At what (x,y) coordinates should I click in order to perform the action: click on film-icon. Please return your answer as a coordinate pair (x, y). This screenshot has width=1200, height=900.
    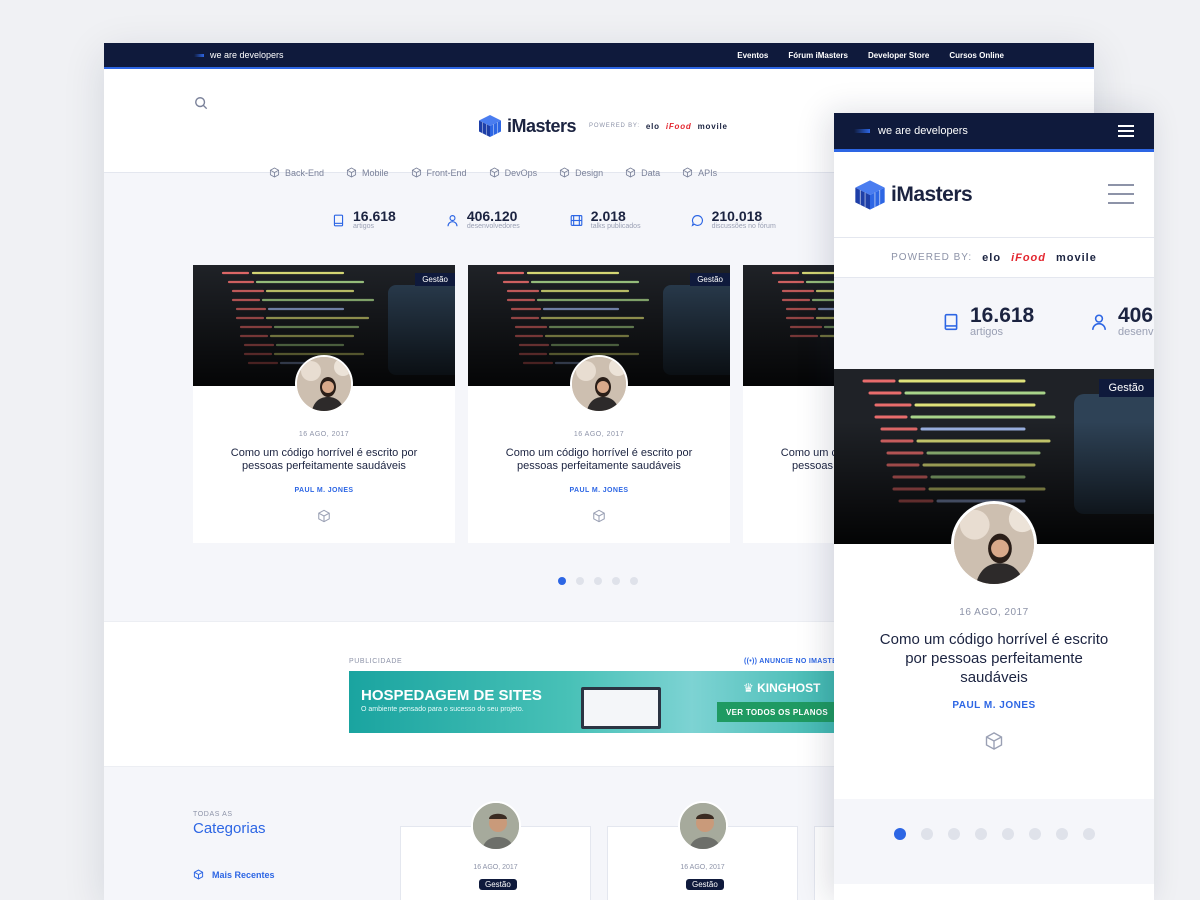
    Looking at the image, I should click on (576, 220).